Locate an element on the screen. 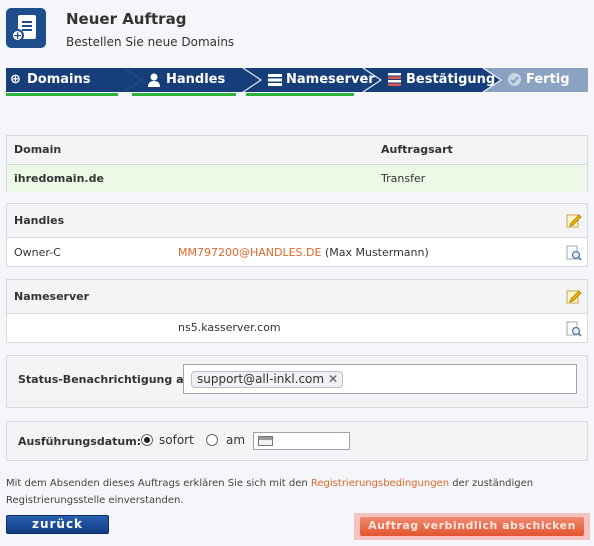 The height and width of the screenshot is (546, 594). table-row: ns5.kasserver.com is located at coordinates (297, 328).